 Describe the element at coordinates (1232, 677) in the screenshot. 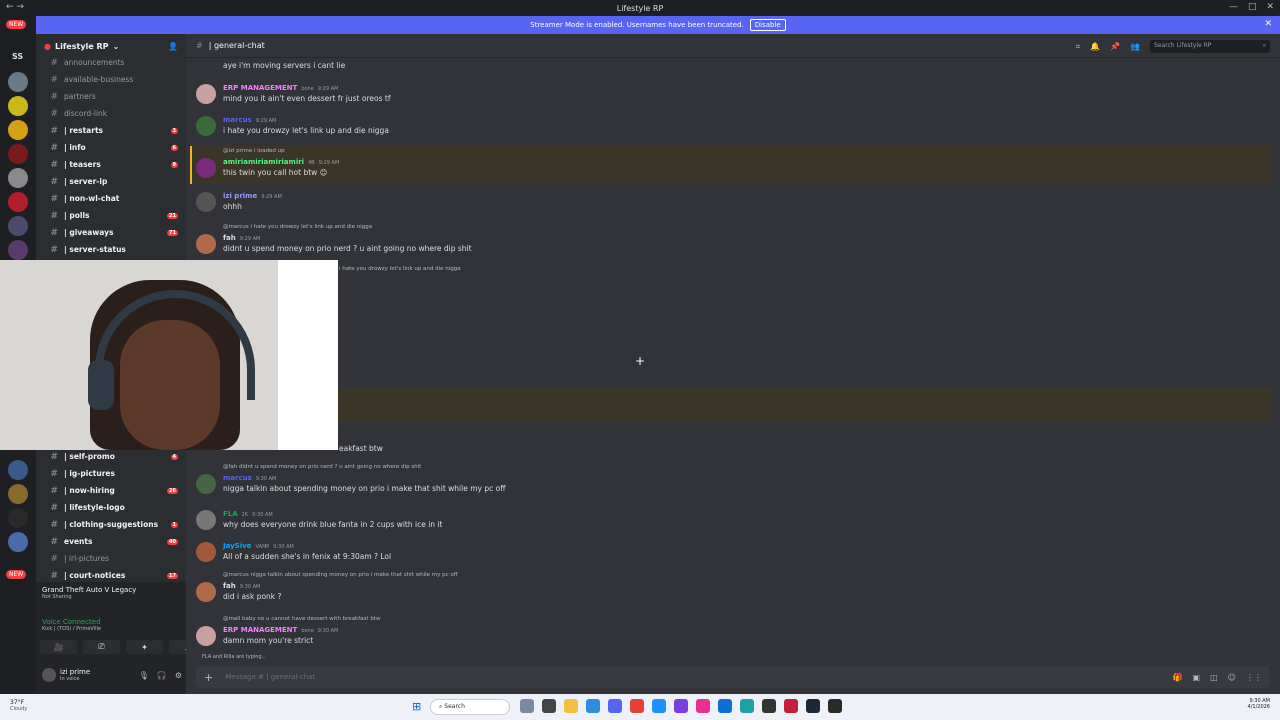

I see `emoji-icon: ☺` at that location.